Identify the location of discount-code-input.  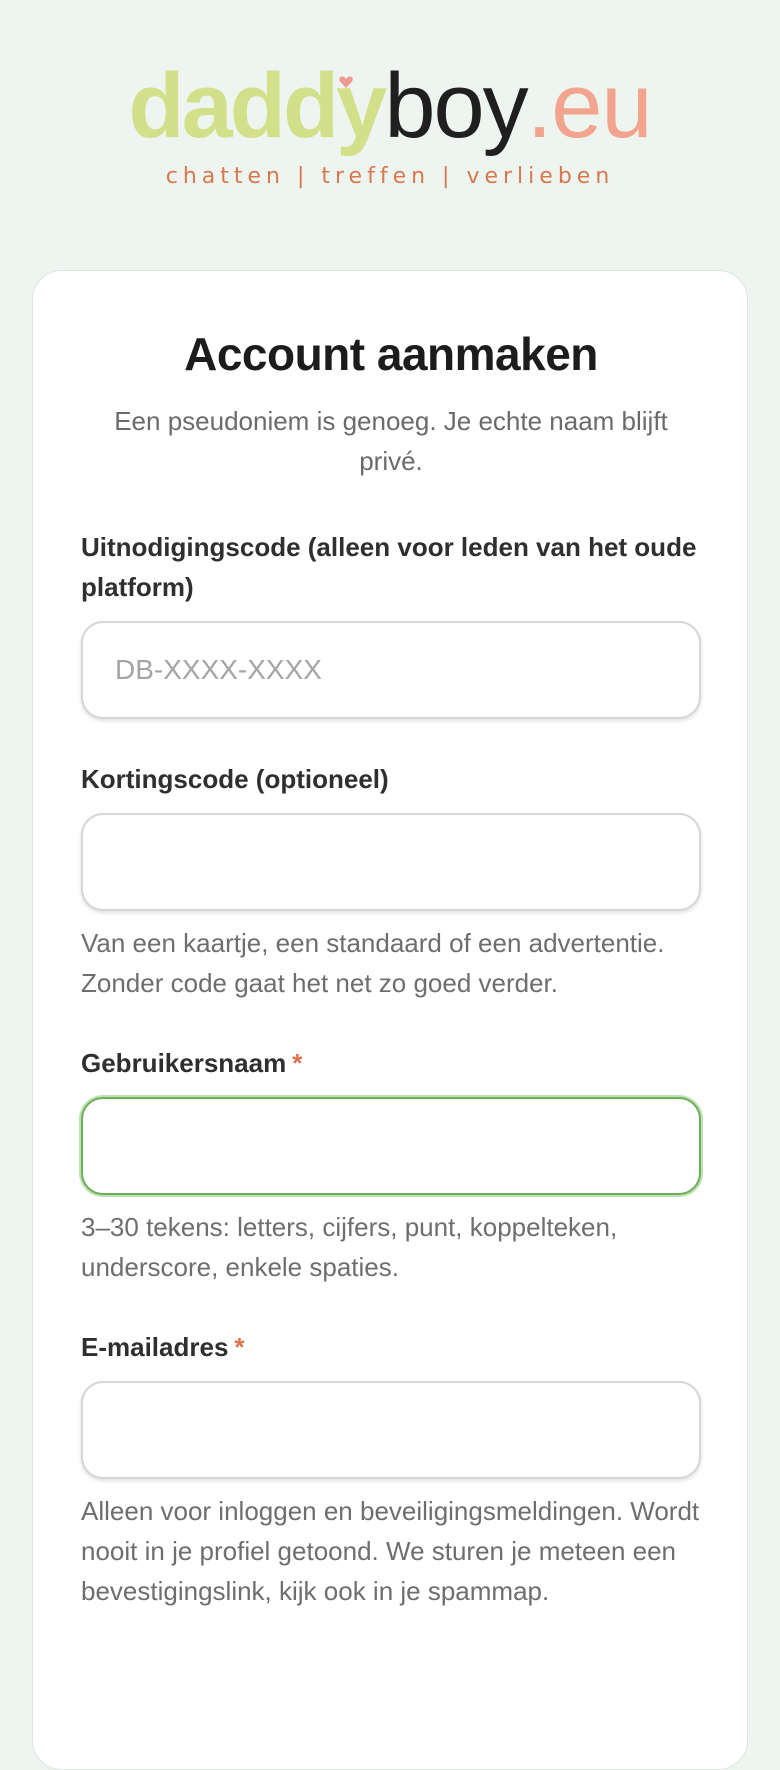
(391, 862).